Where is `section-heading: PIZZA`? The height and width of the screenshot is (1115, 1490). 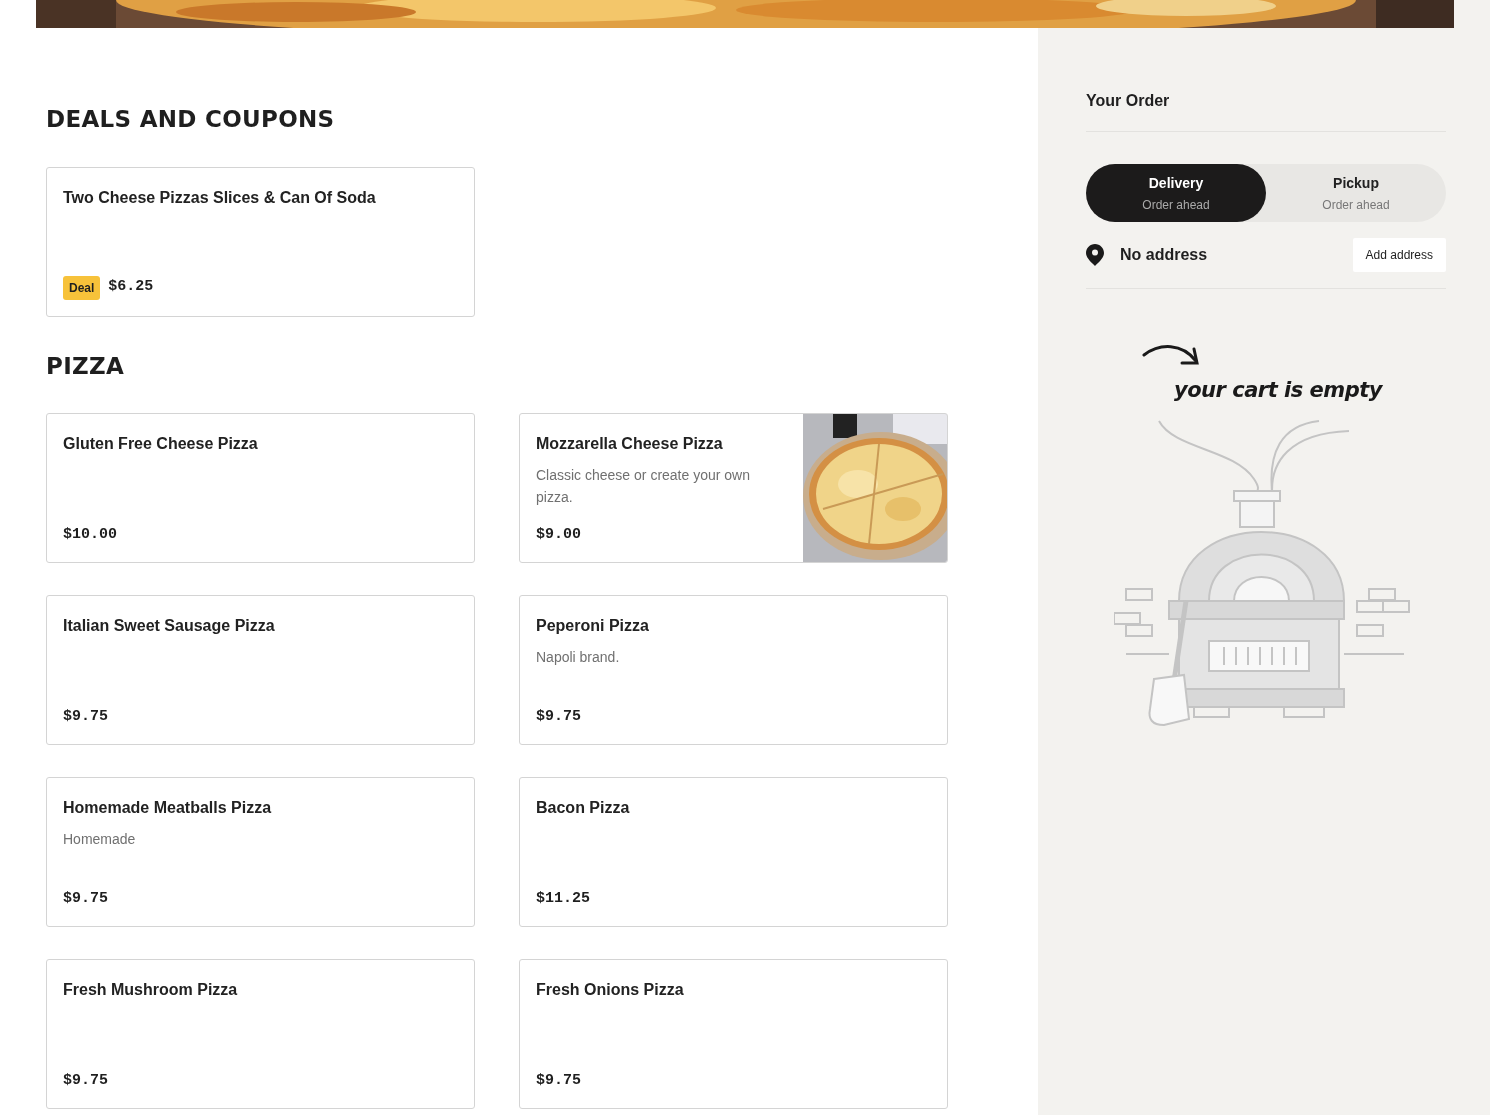 section-heading: PIZZA is located at coordinates (86, 366).